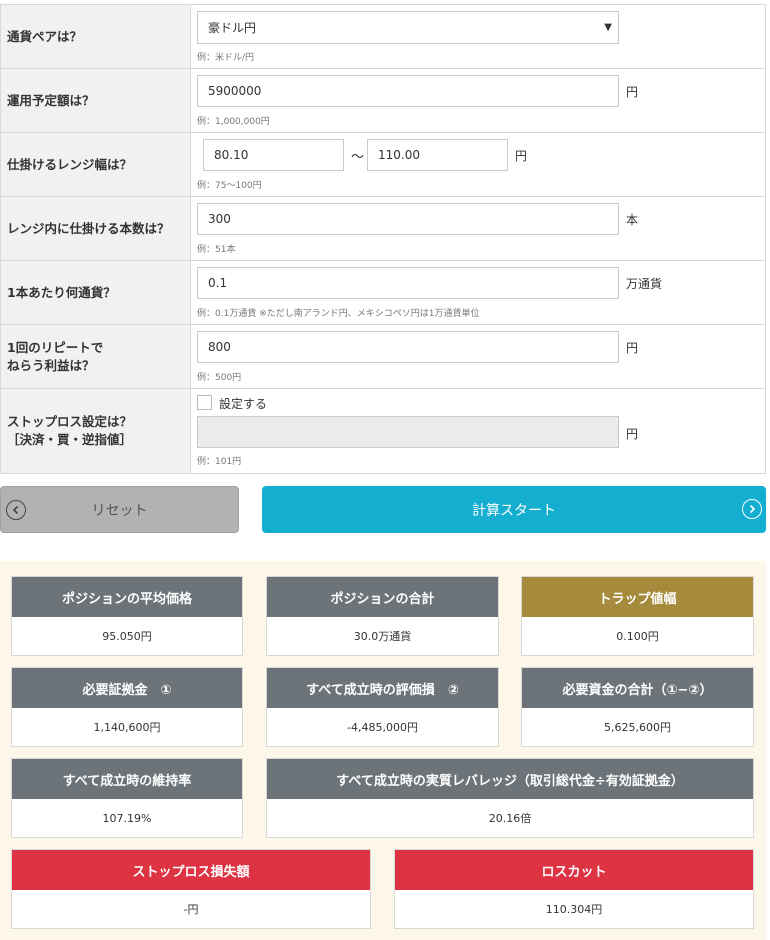 The image size is (770, 940). What do you see at coordinates (233, 122) in the screenshot?
I see `budget-hint: 例：1,000,000円` at bounding box center [233, 122].